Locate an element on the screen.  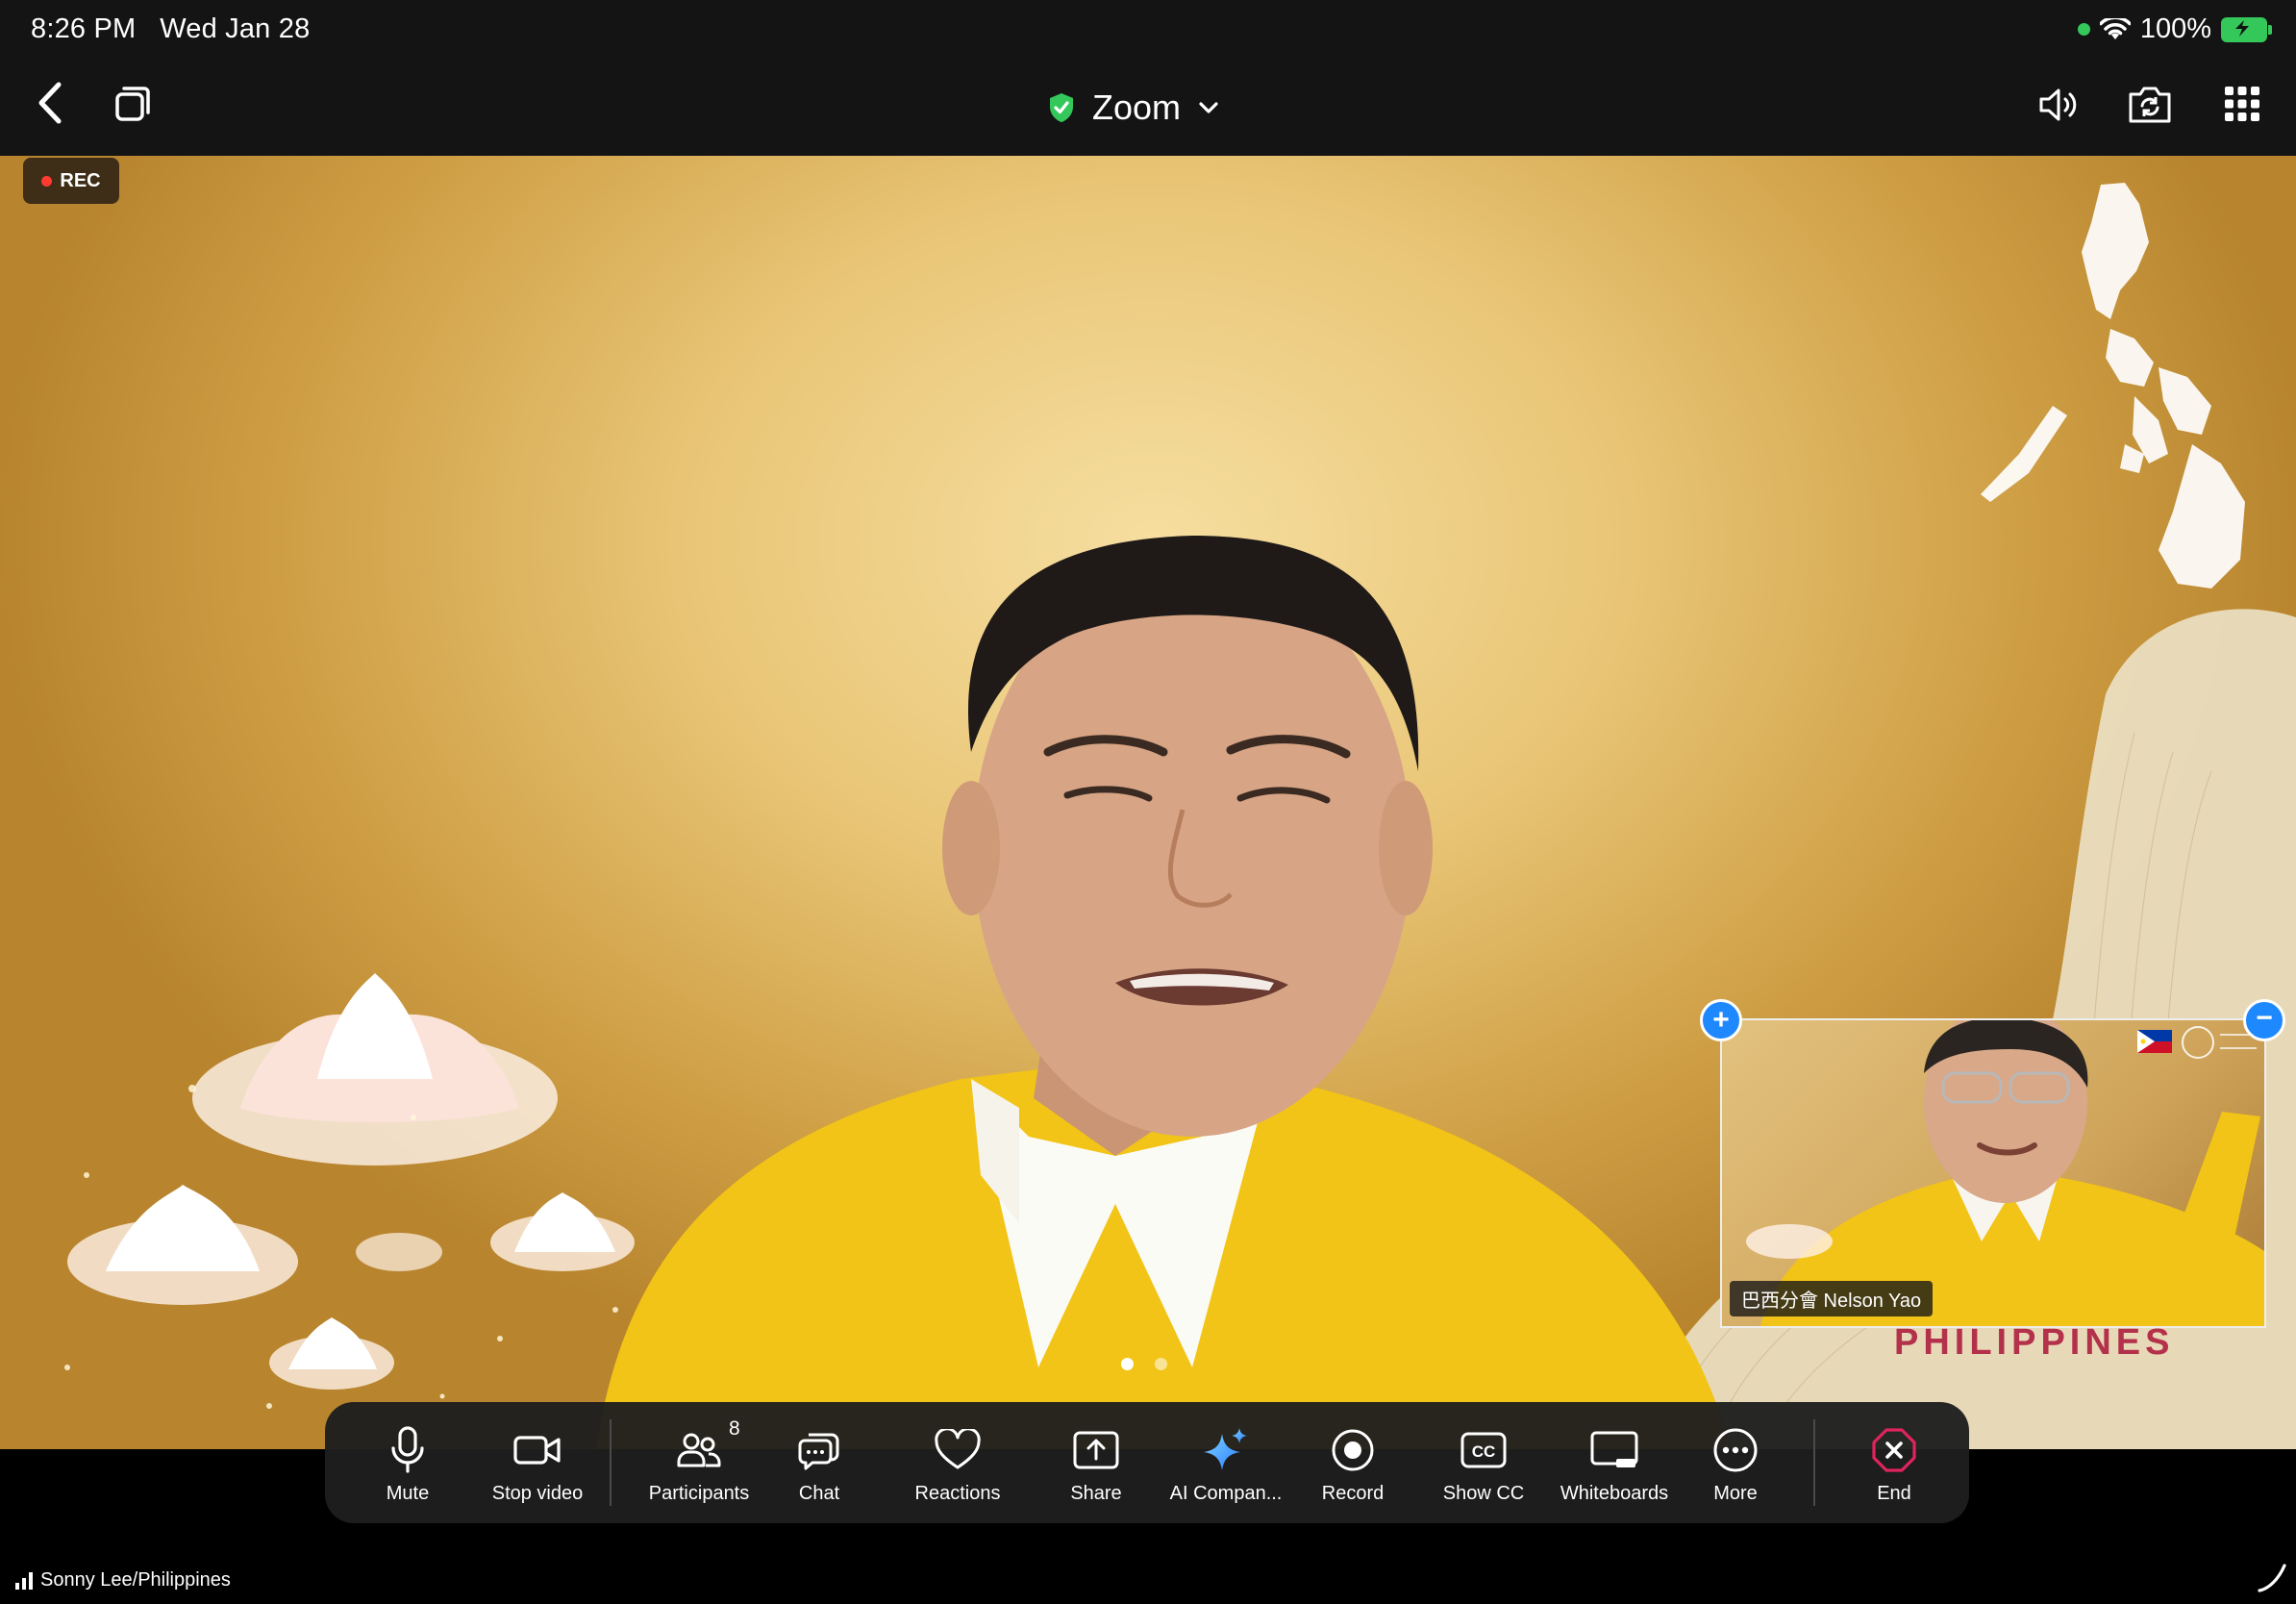
reactions-label: Reactions is located at coordinates (957, 1493).